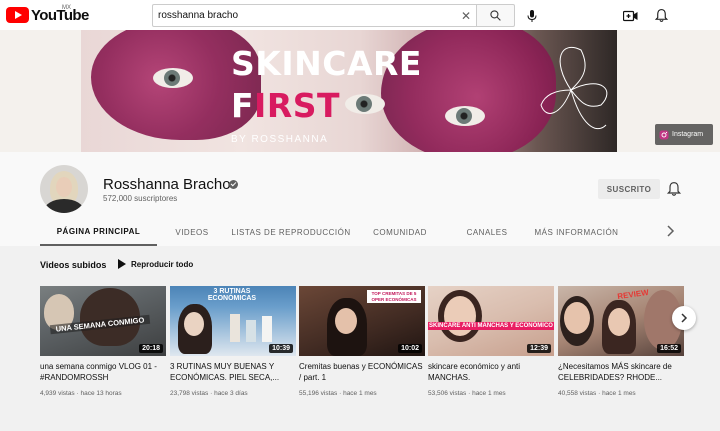 The width and height of the screenshot is (720, 431). Describe the element at coordinates (232, 295) in the screenshot. I see `thumbnail-caption: 3 RUTINAS ECONÓMICAS` at that location.